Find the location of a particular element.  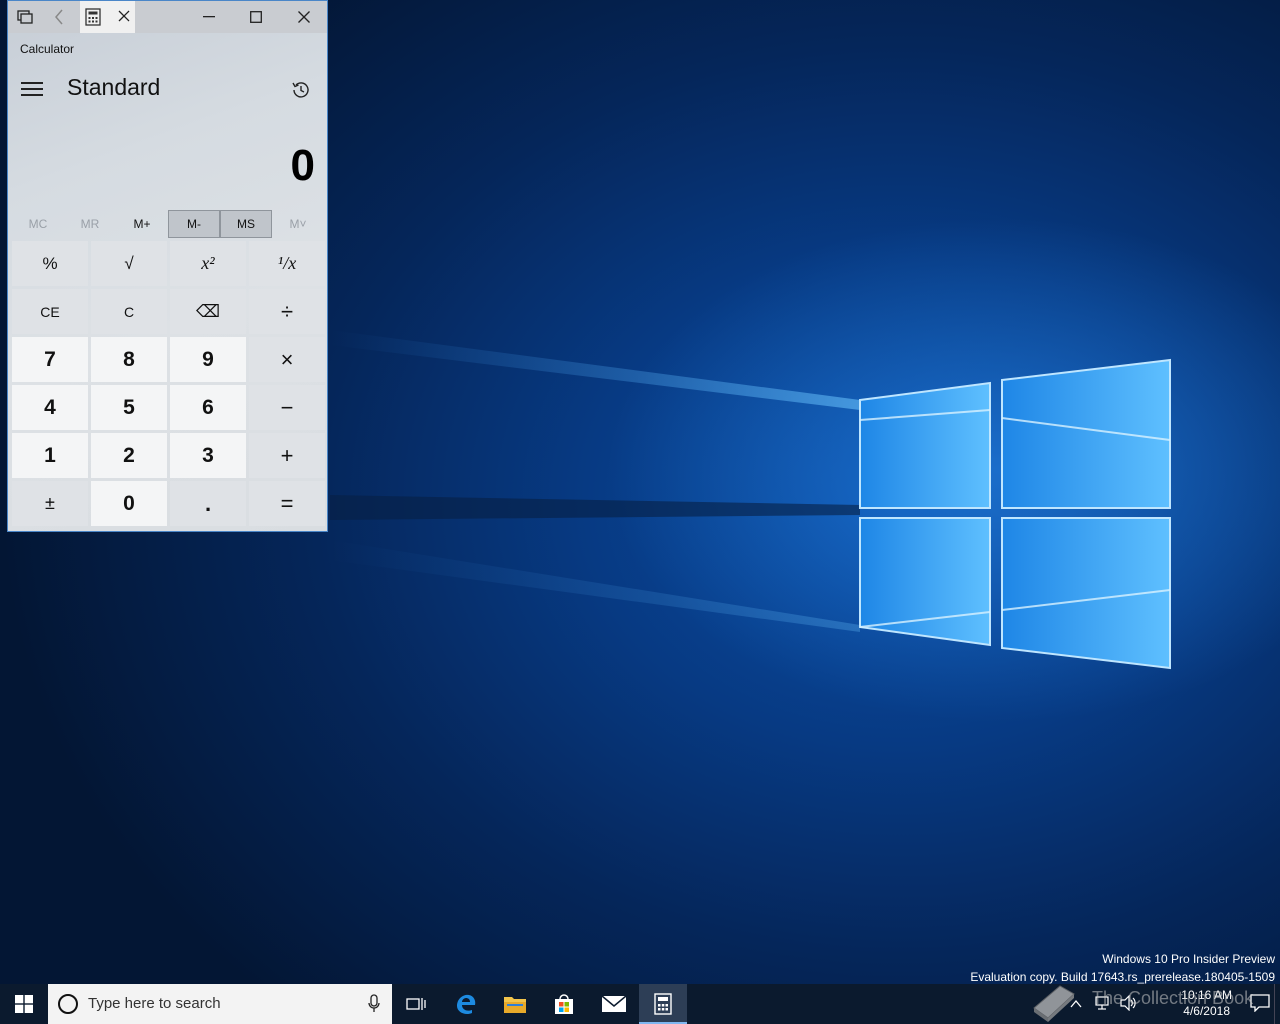

divide-button: ÷ is located at coordinates (287, 311).